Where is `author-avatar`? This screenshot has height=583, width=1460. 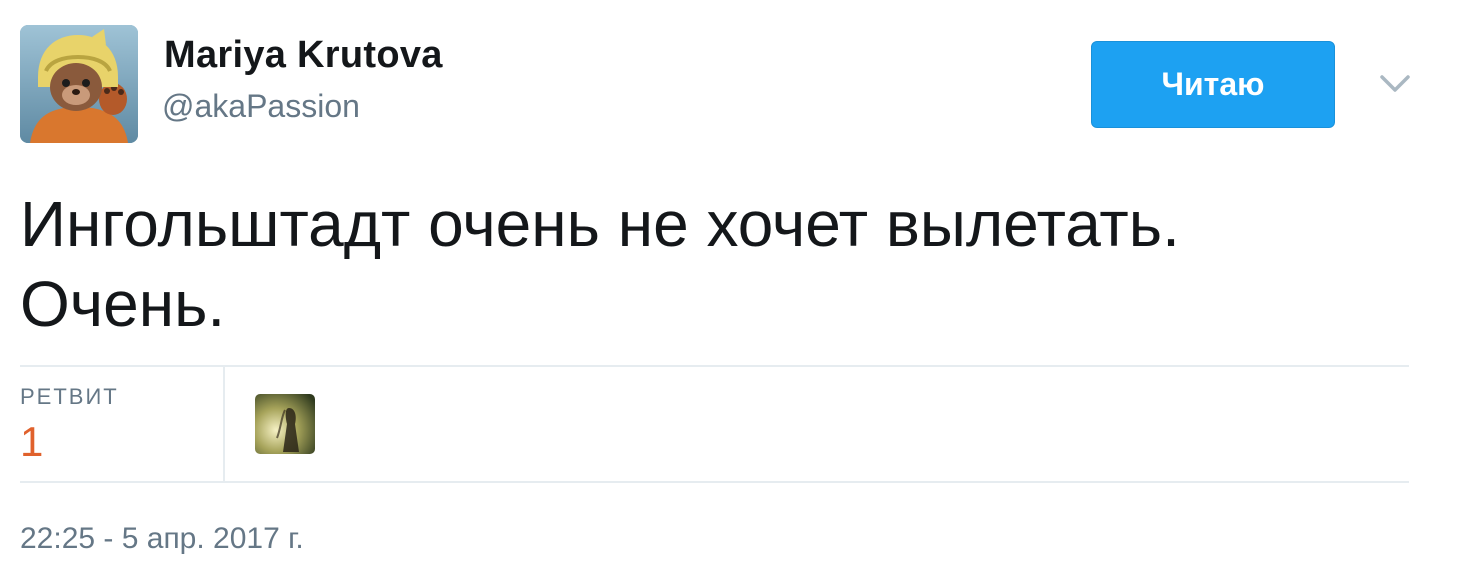 author-avatar is located at coordinates (79, 84).